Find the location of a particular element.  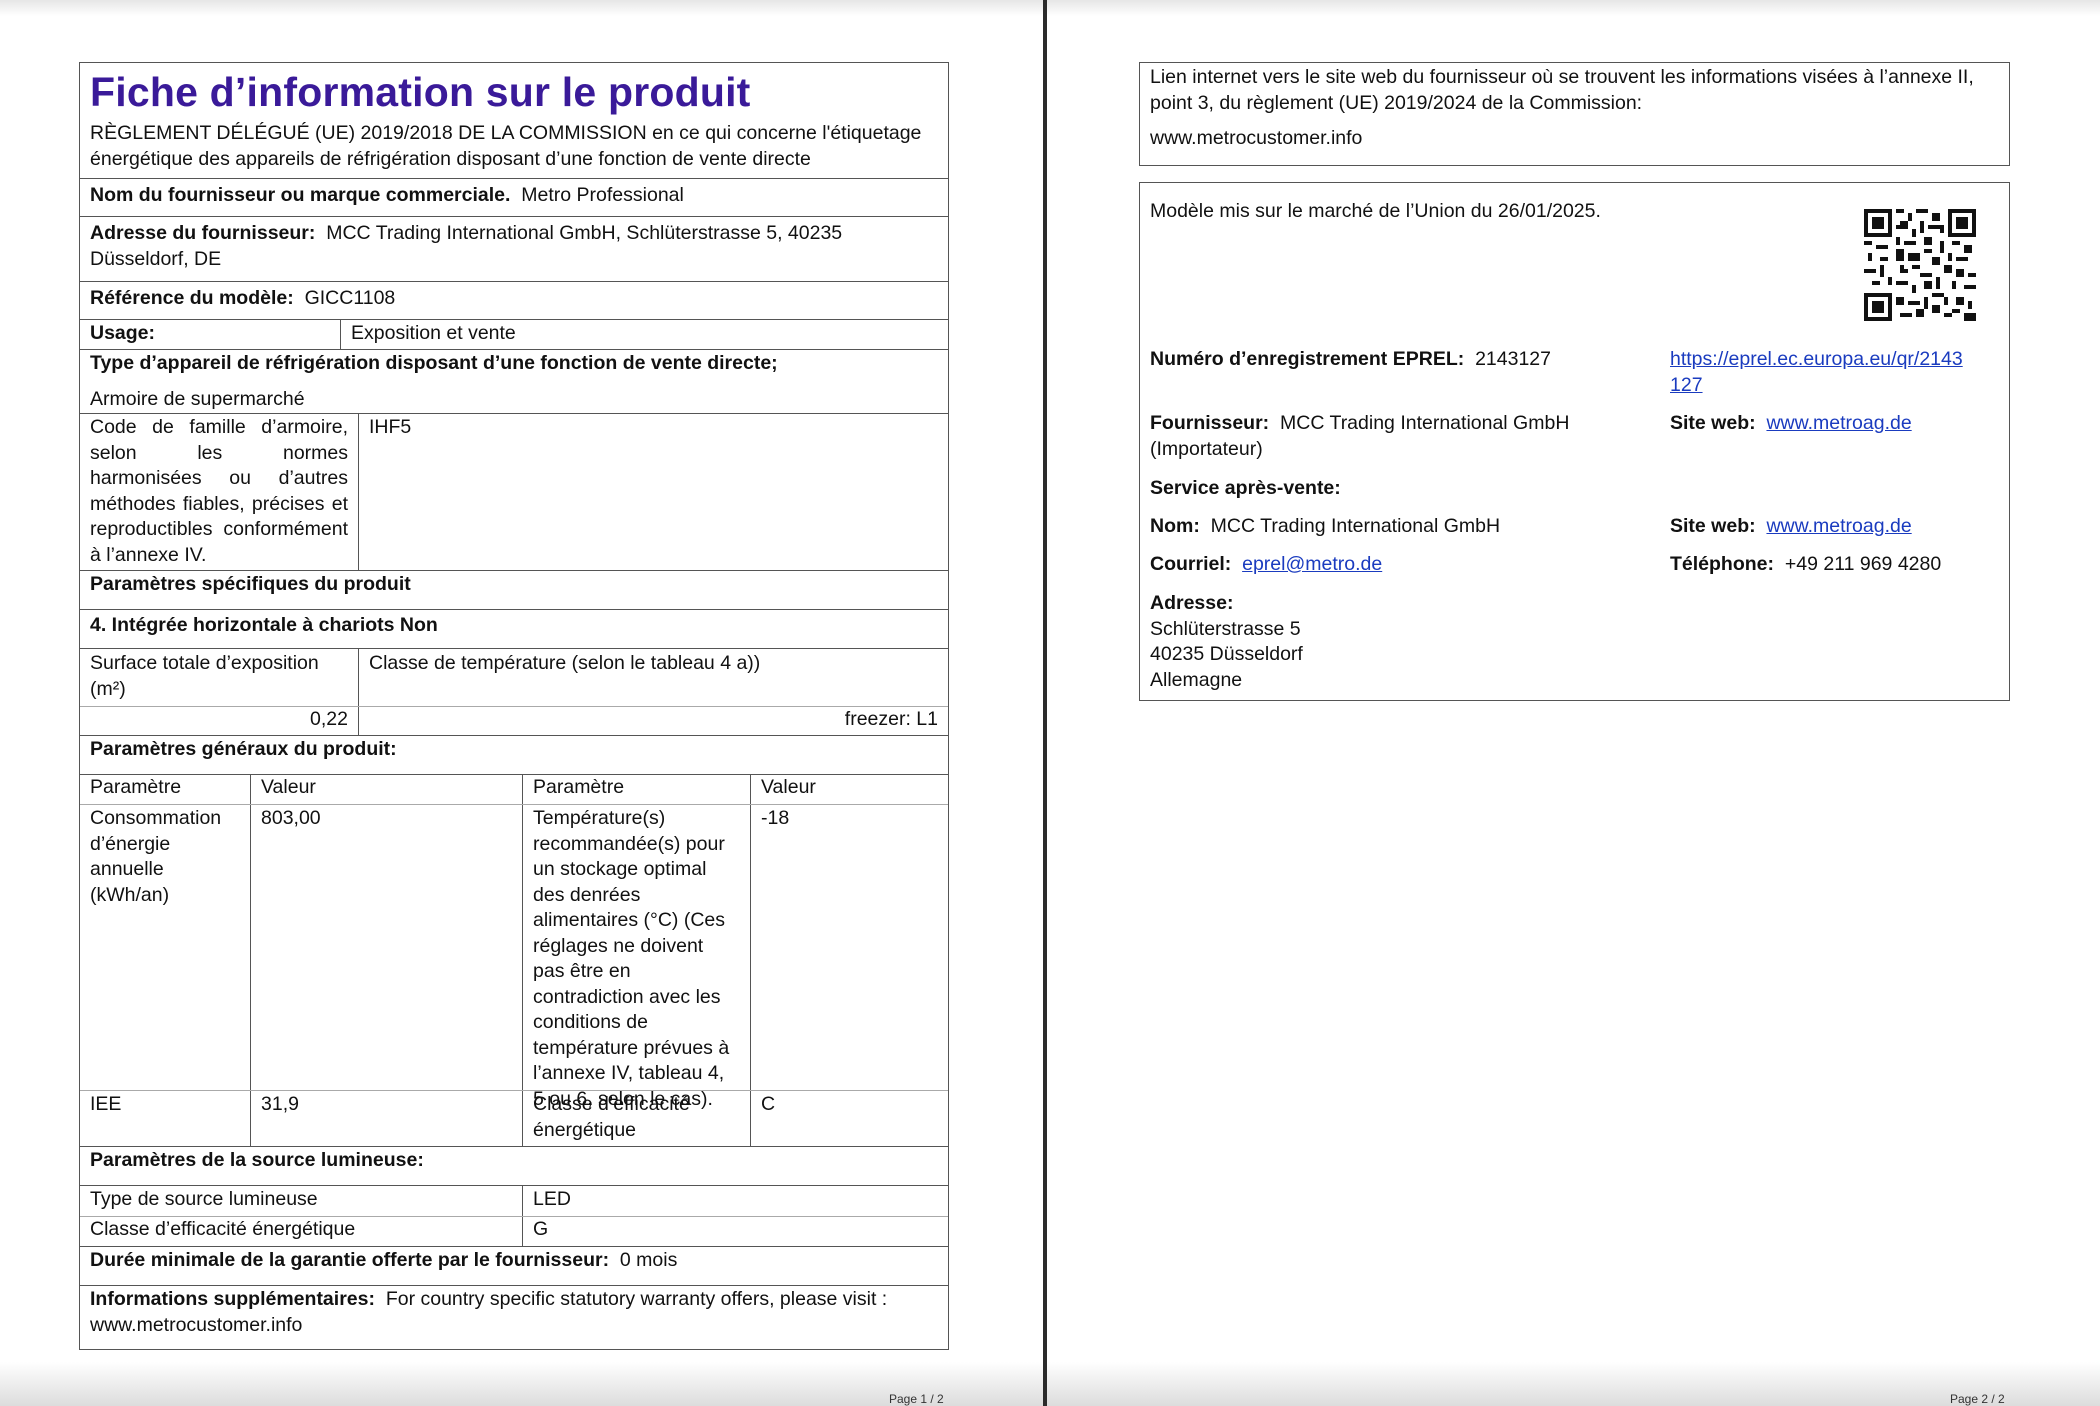

eprel-label: Numéro d’enregistrement EPREL: is located at coordinates (1307, 359).